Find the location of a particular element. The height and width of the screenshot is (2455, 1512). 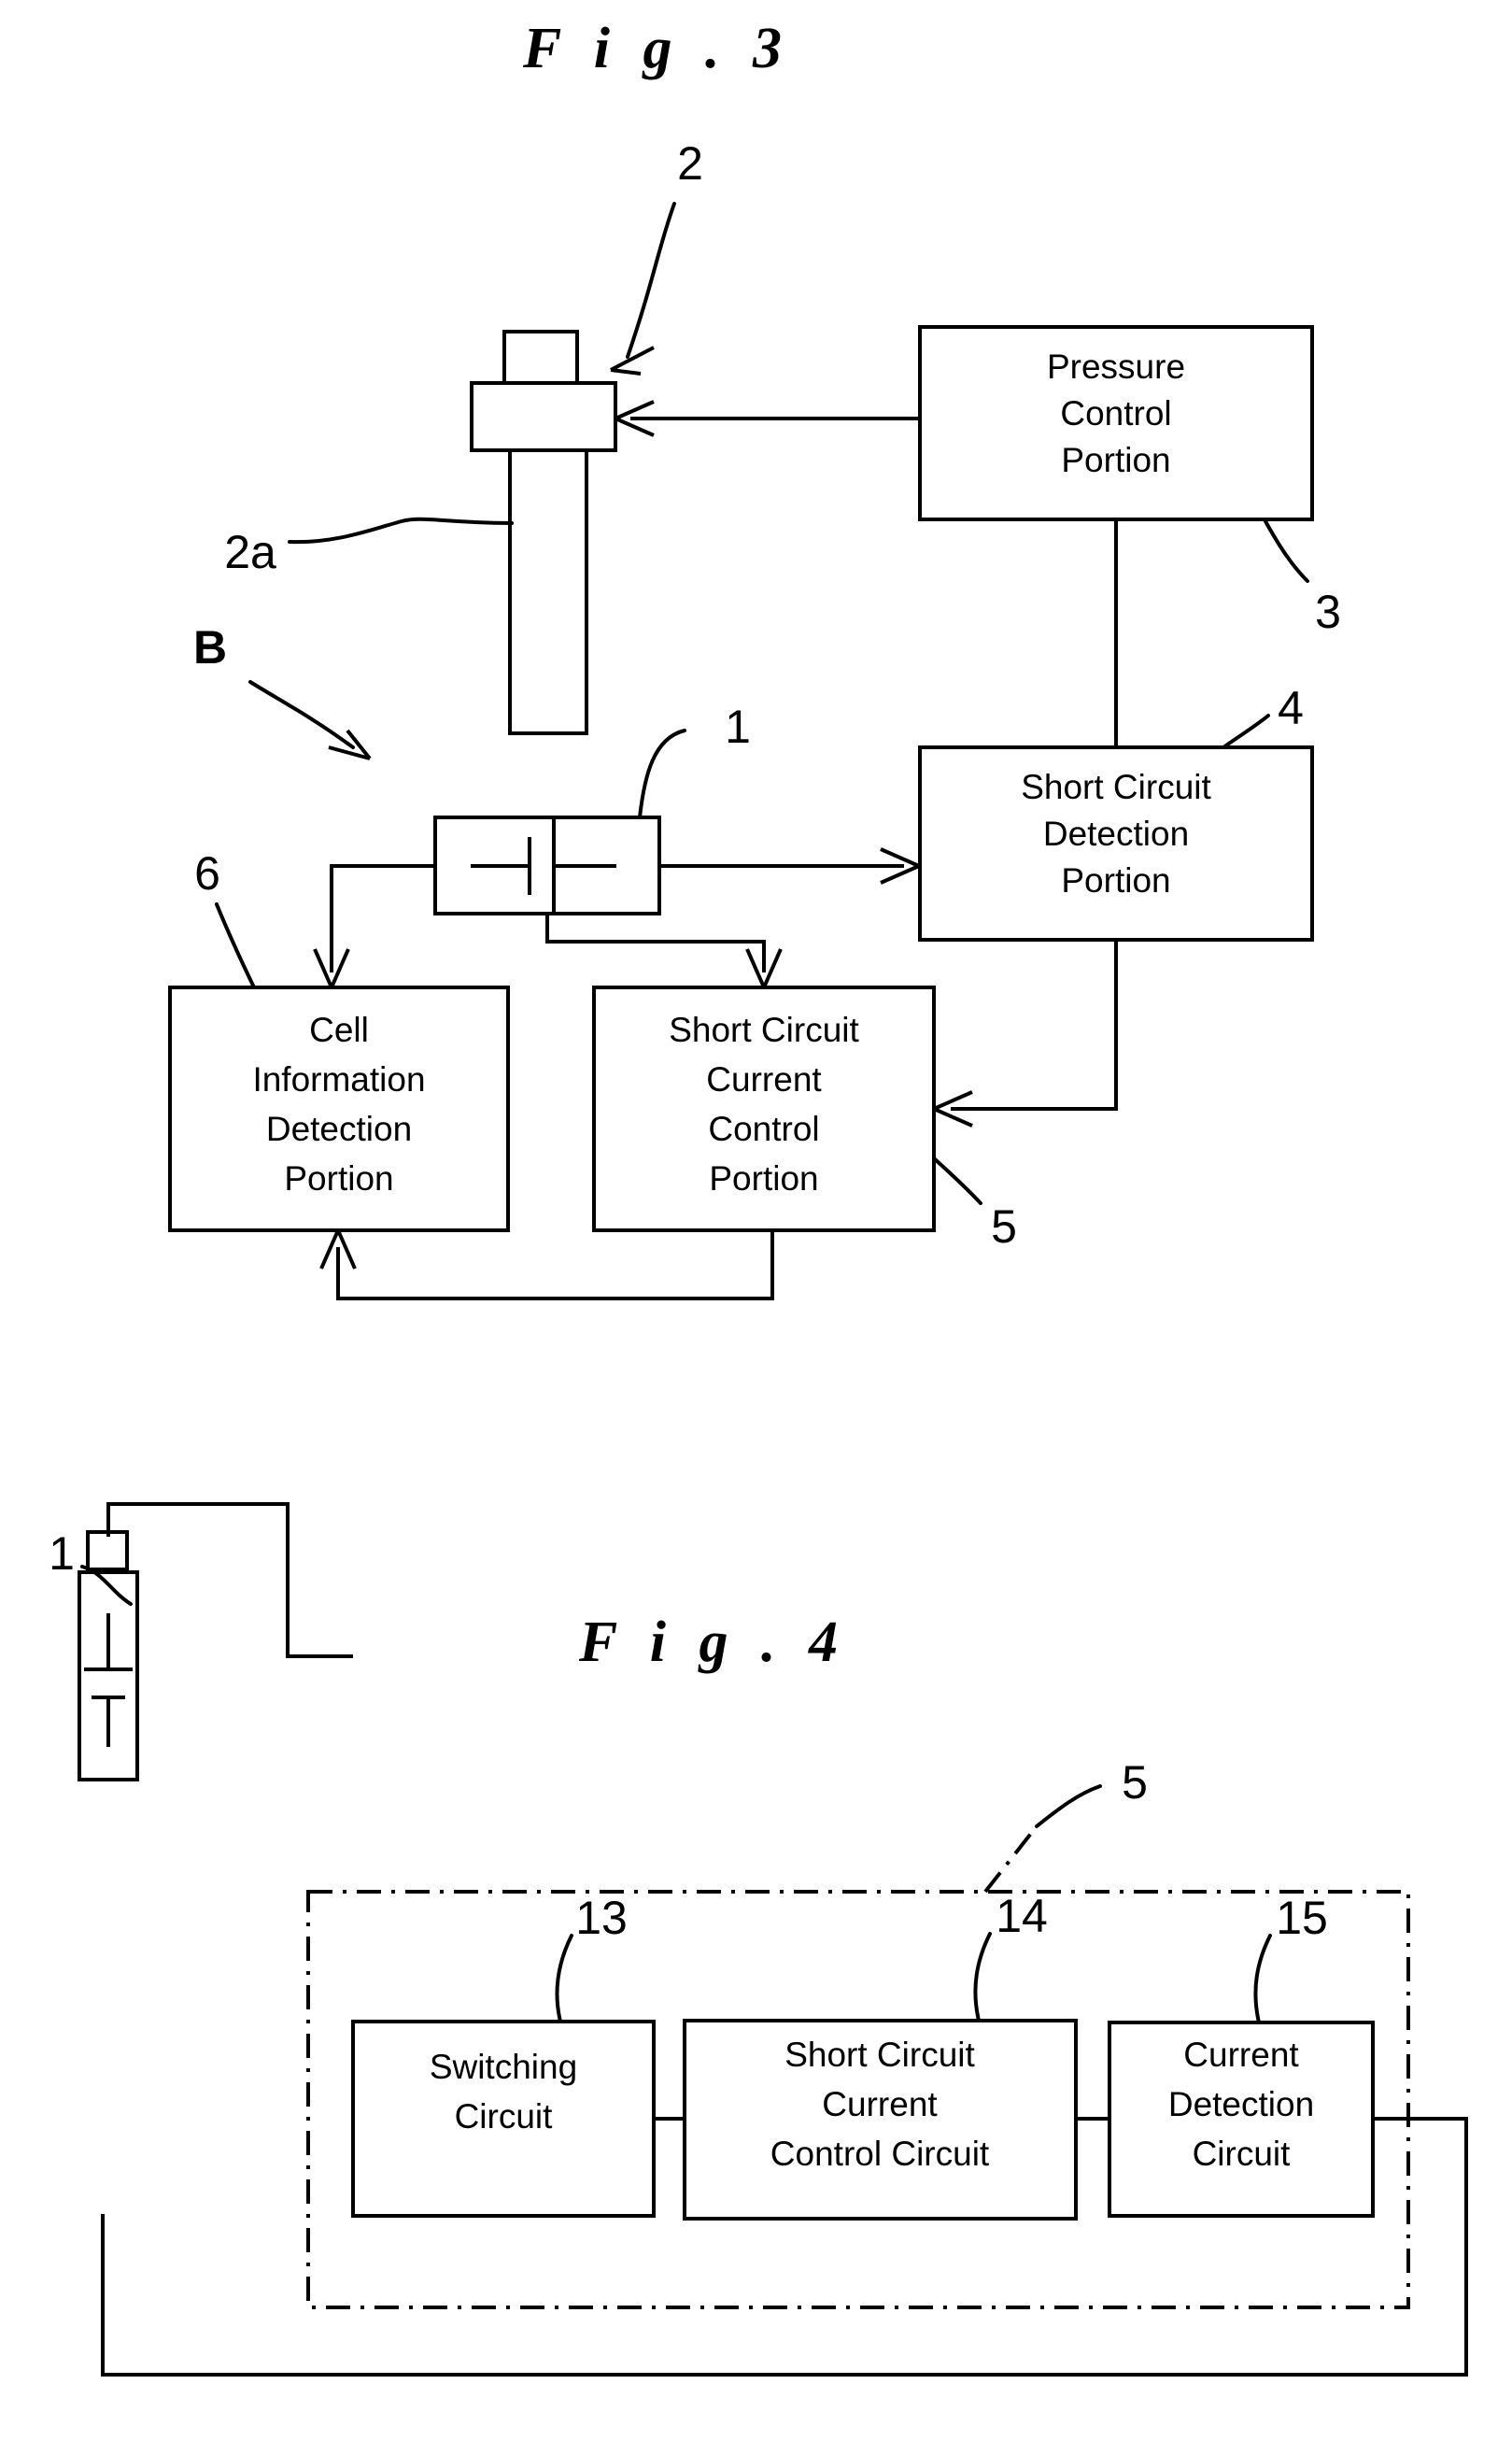

box-sccc-line-1: Short Circuit is located at coordinates (764, 1030).